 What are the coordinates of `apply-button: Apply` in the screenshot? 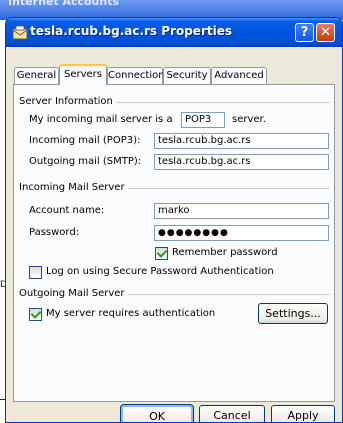 It's located at (303, 413).